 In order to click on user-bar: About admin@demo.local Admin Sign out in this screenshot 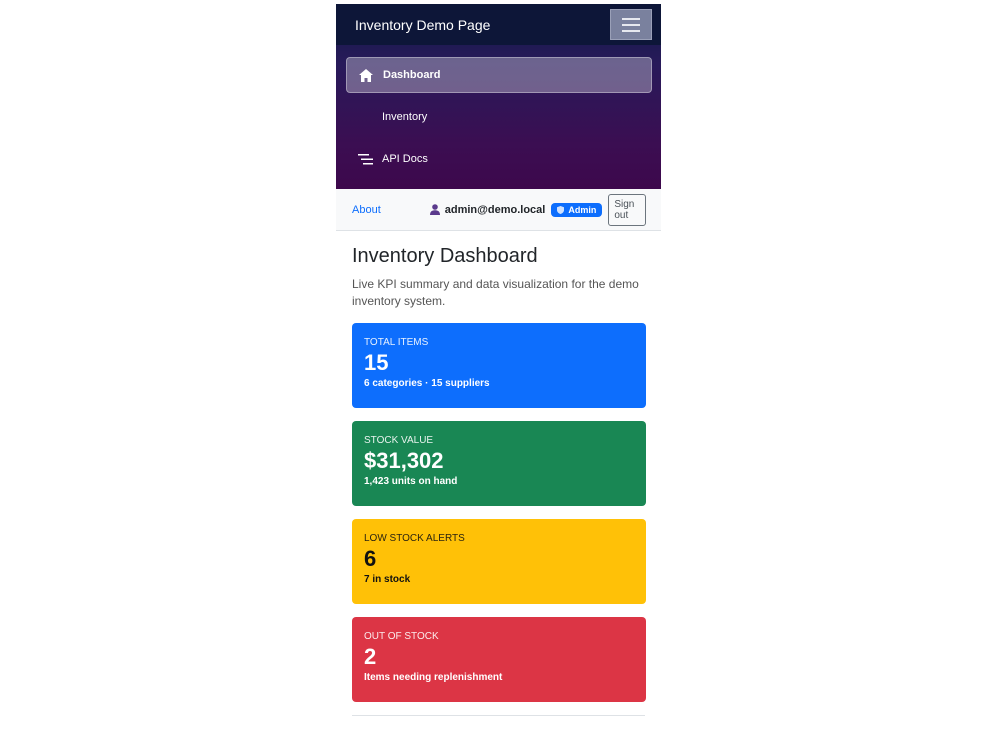, I will do `click(498, 210)`.